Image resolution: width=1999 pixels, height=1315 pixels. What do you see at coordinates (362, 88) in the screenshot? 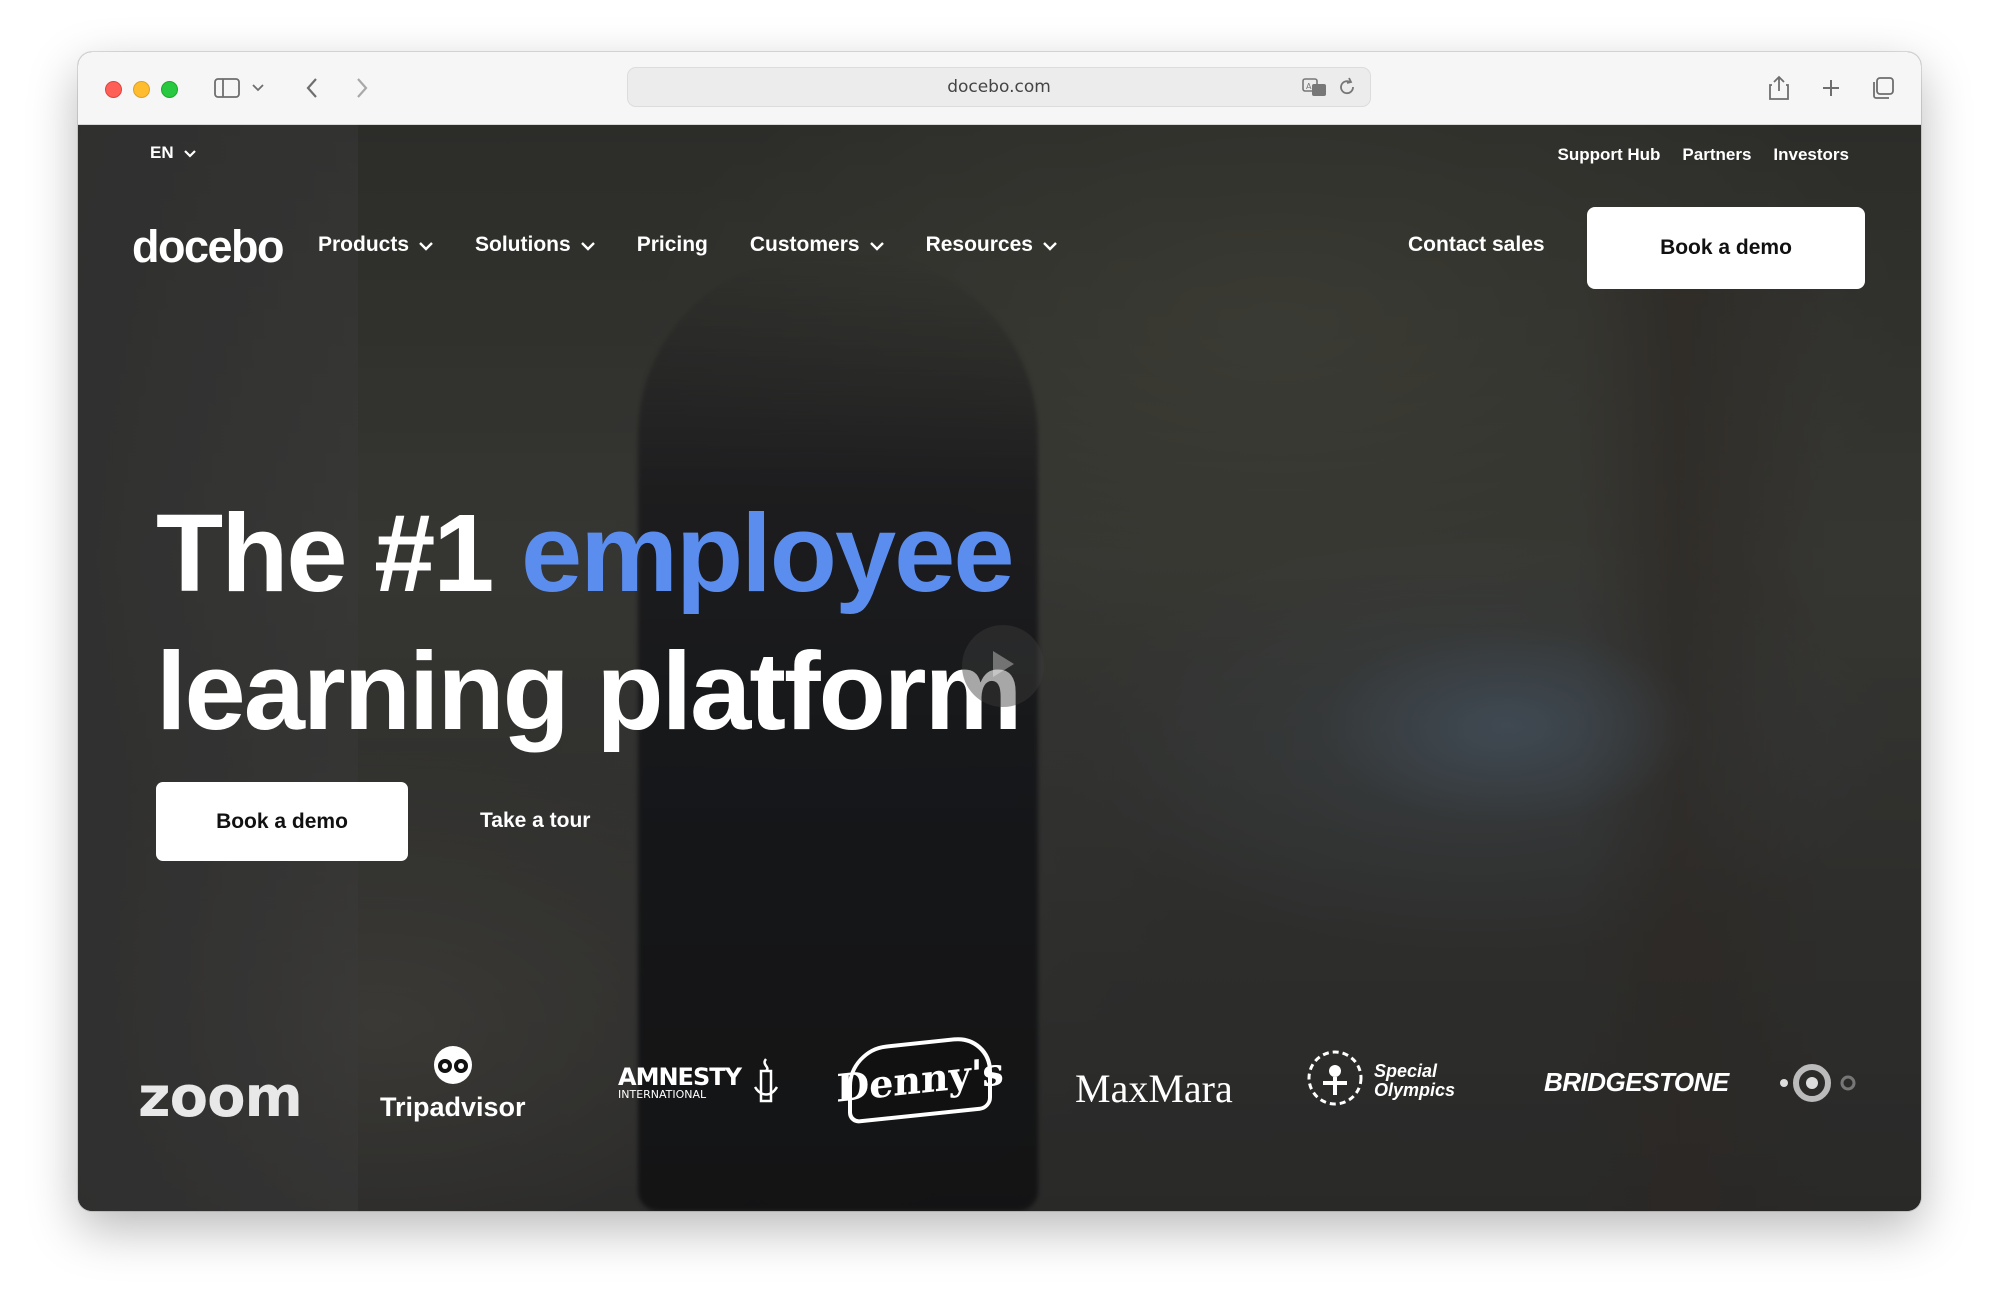
I see `forward-arrow-icon` at bounding box center [362, 88].